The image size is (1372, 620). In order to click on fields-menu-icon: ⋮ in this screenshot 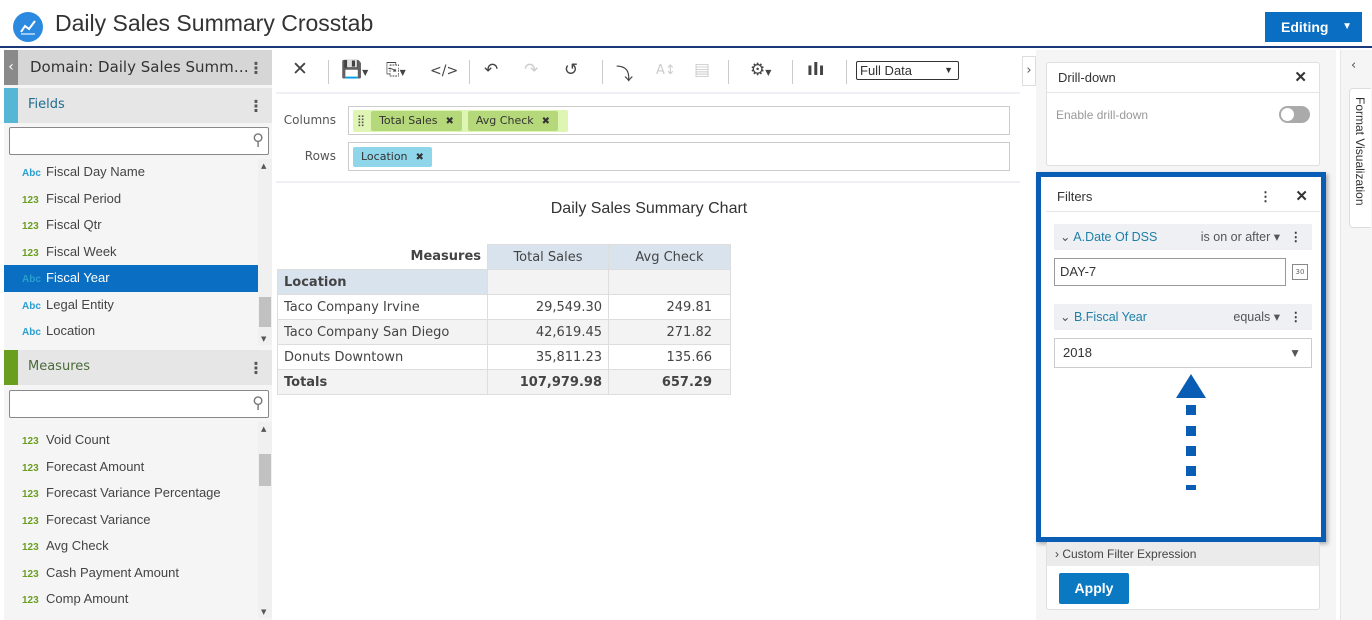, I will do `click(256, 105)`.